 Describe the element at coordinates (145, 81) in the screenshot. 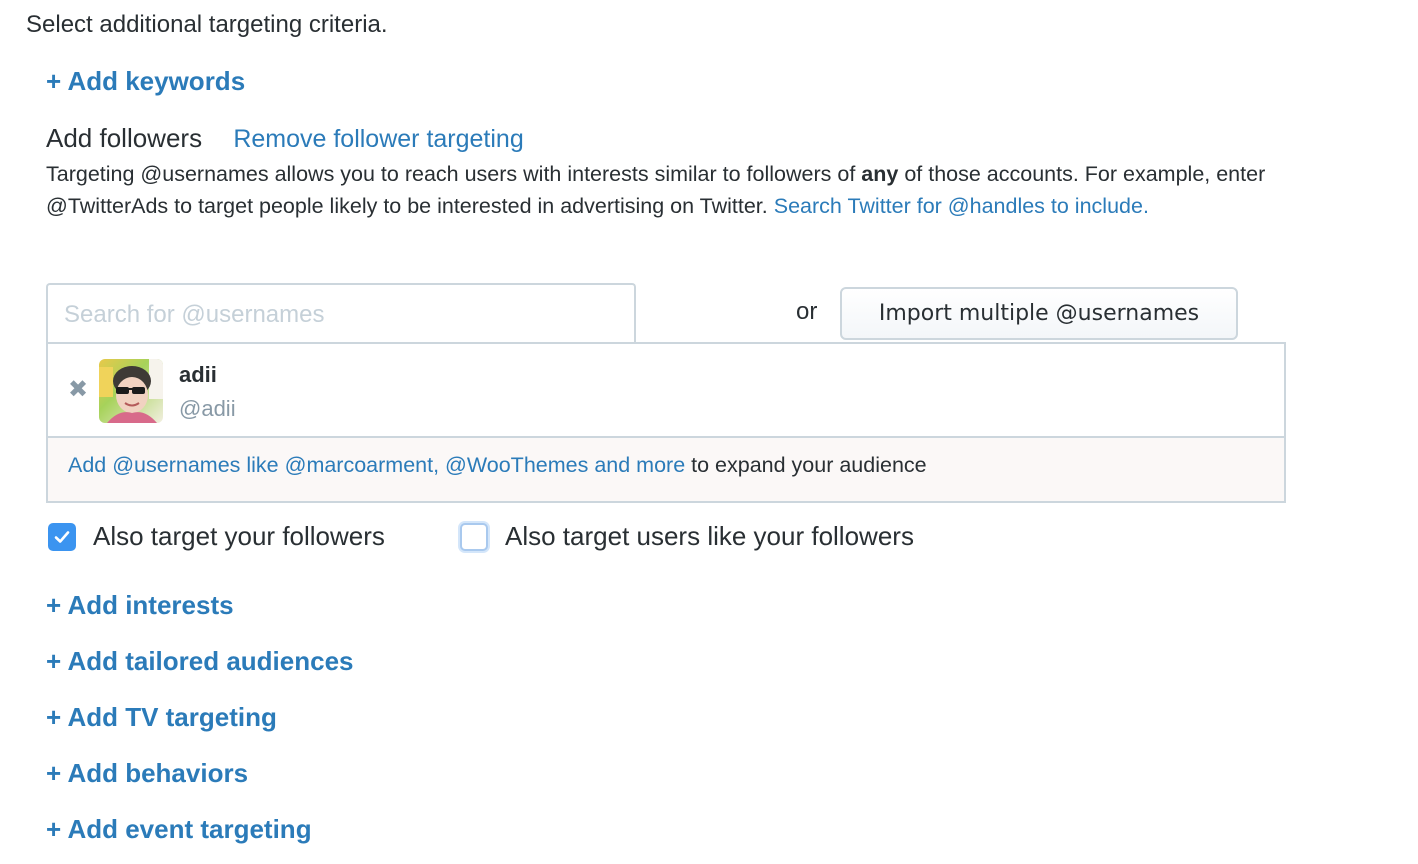

I see `add-keywords-link: + Add keywords` at that location.